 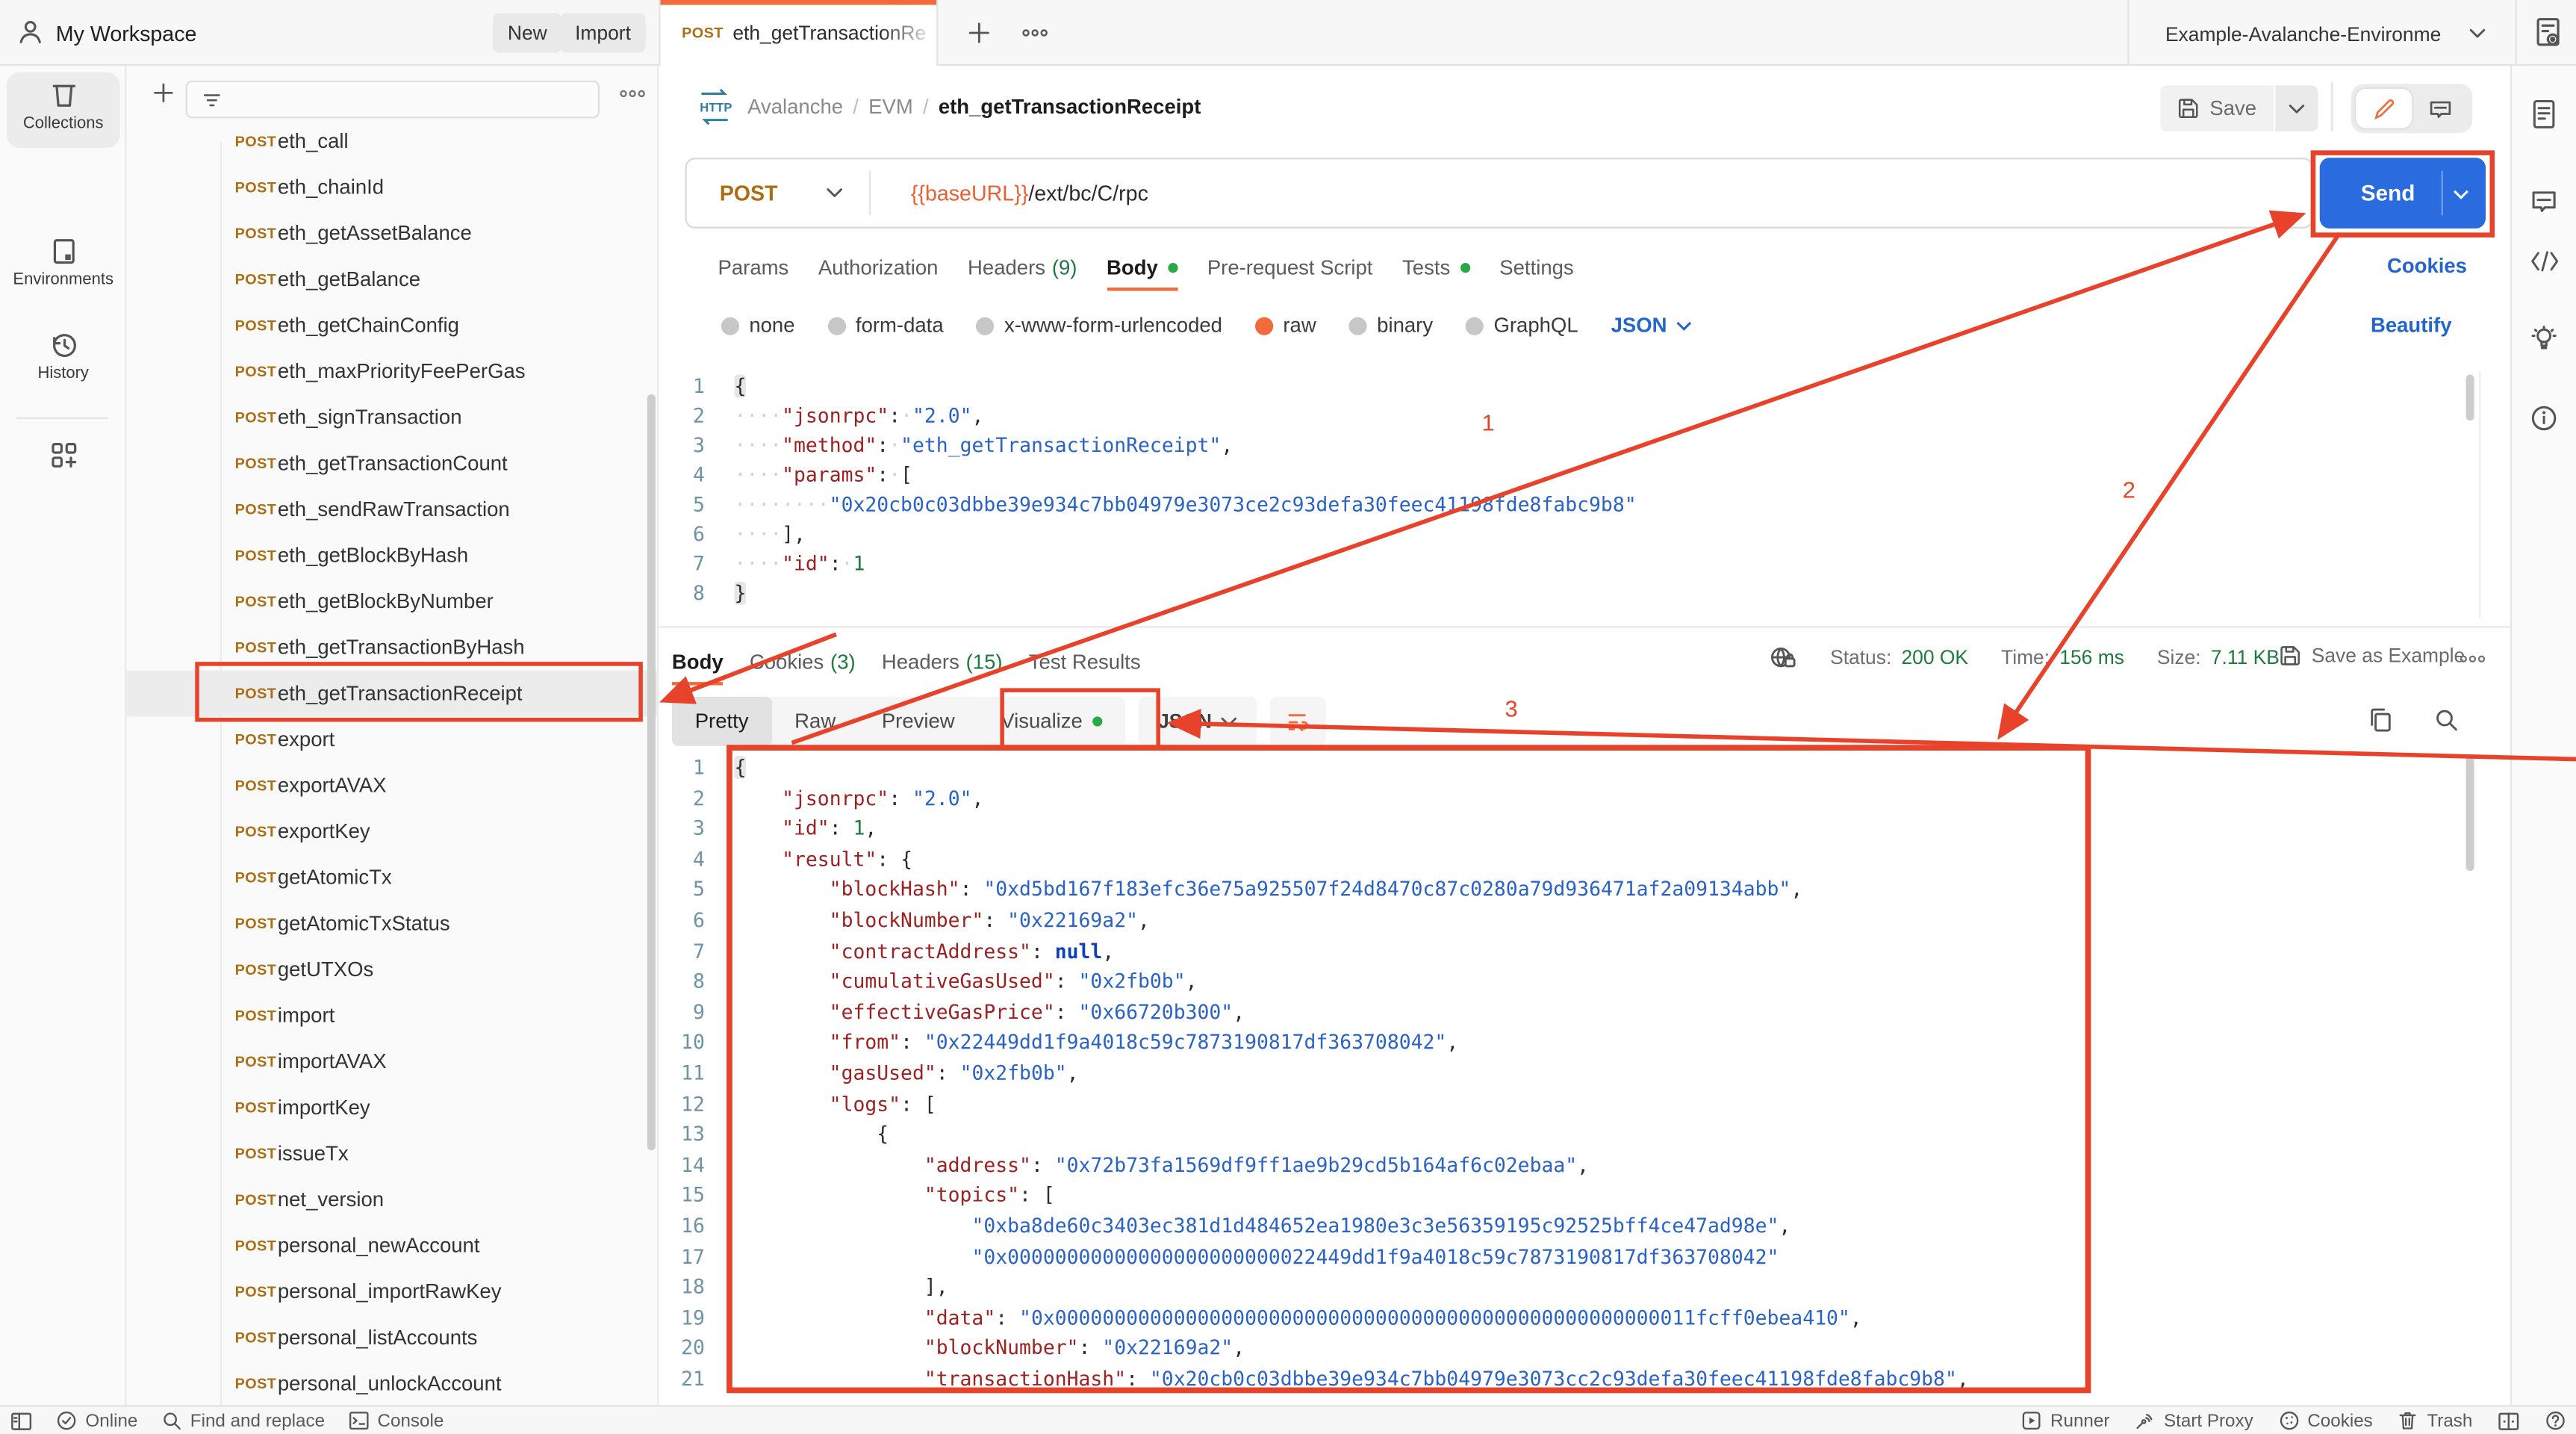 What do you see at coordinates (1783, 658) in the screenshot?
I see `network-icon` at bounding box center [1783, 658].